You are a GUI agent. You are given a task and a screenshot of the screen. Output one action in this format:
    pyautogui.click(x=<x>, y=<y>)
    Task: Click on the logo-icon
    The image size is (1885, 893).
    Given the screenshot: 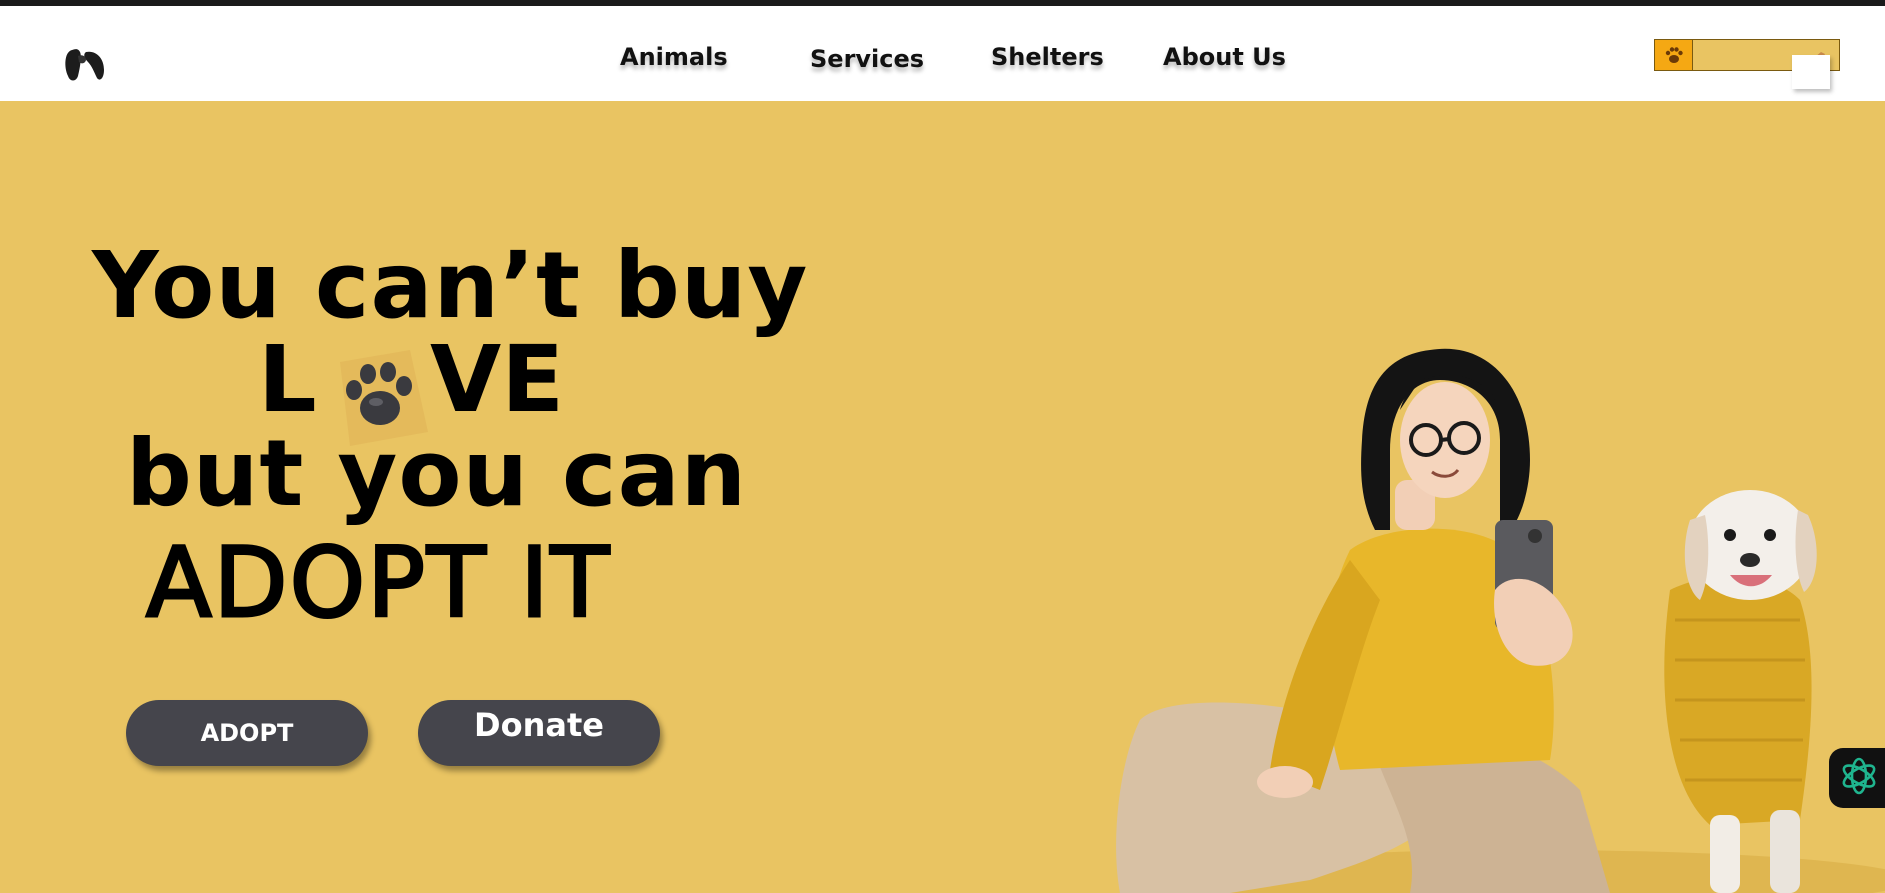 What is the action you would take?
    pyautogui.click(x=85, y=65)
    